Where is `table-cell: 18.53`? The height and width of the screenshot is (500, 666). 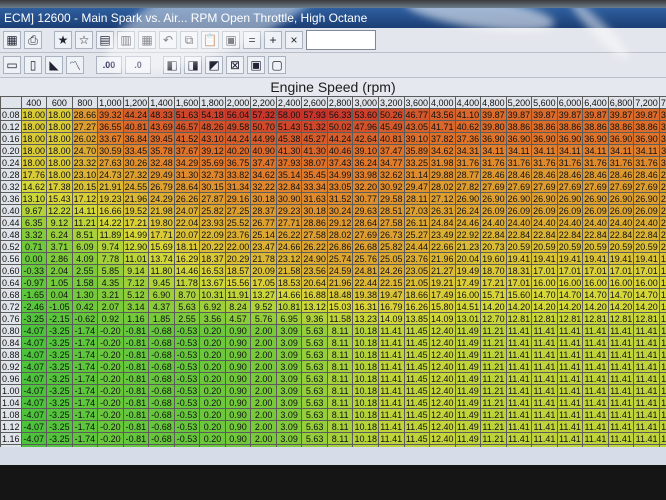
table-cell: 18.53 is located at coordinates (289, 282).